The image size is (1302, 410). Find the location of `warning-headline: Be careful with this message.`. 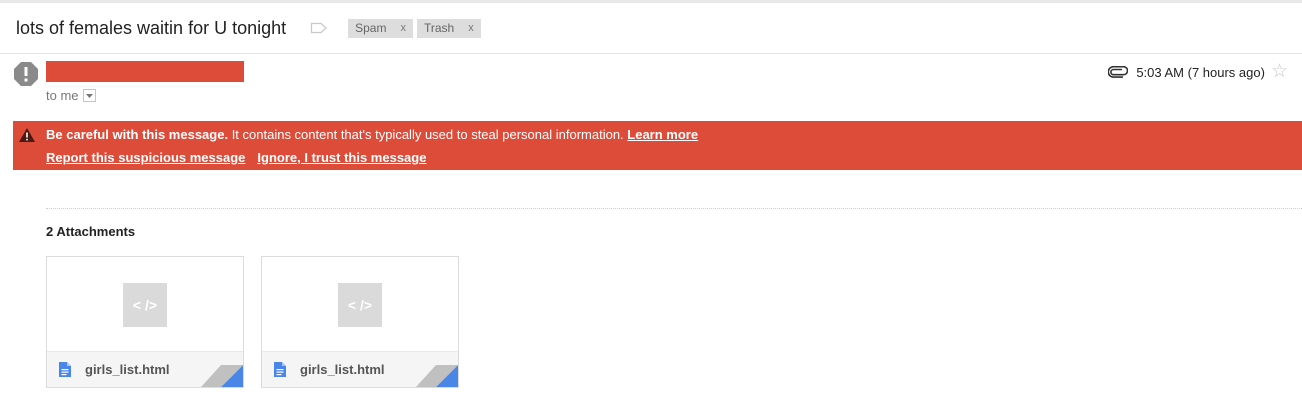

warning-headline: Be careful with this message. is located at coordinates (137, 134).